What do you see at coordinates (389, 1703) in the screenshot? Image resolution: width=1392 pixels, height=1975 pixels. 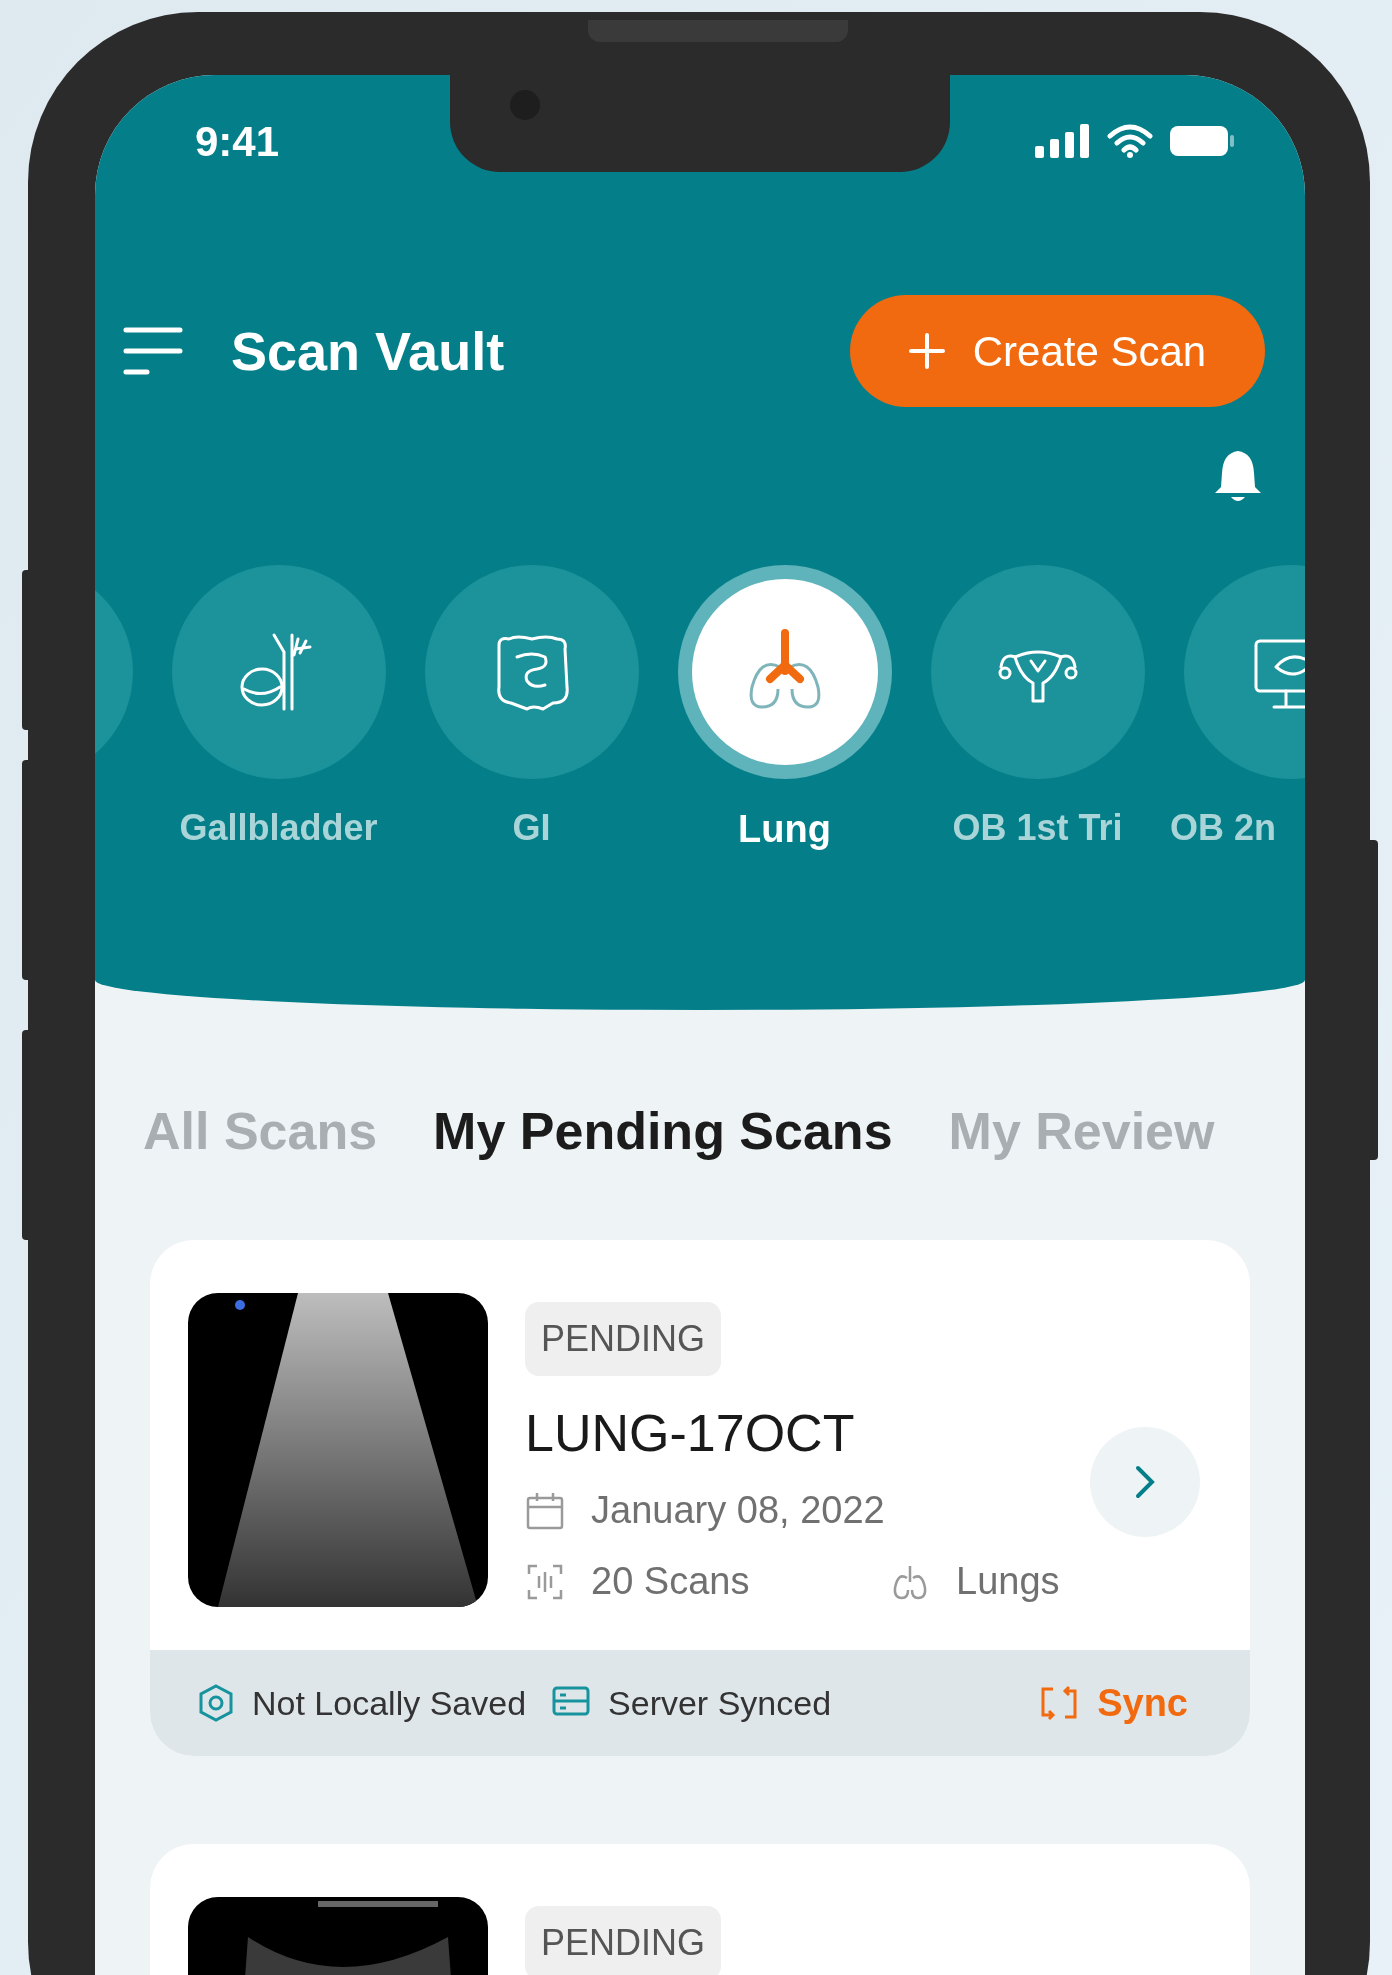 I see `local-save-status: Not Locally Saved` at bounding box center [389, 1703].